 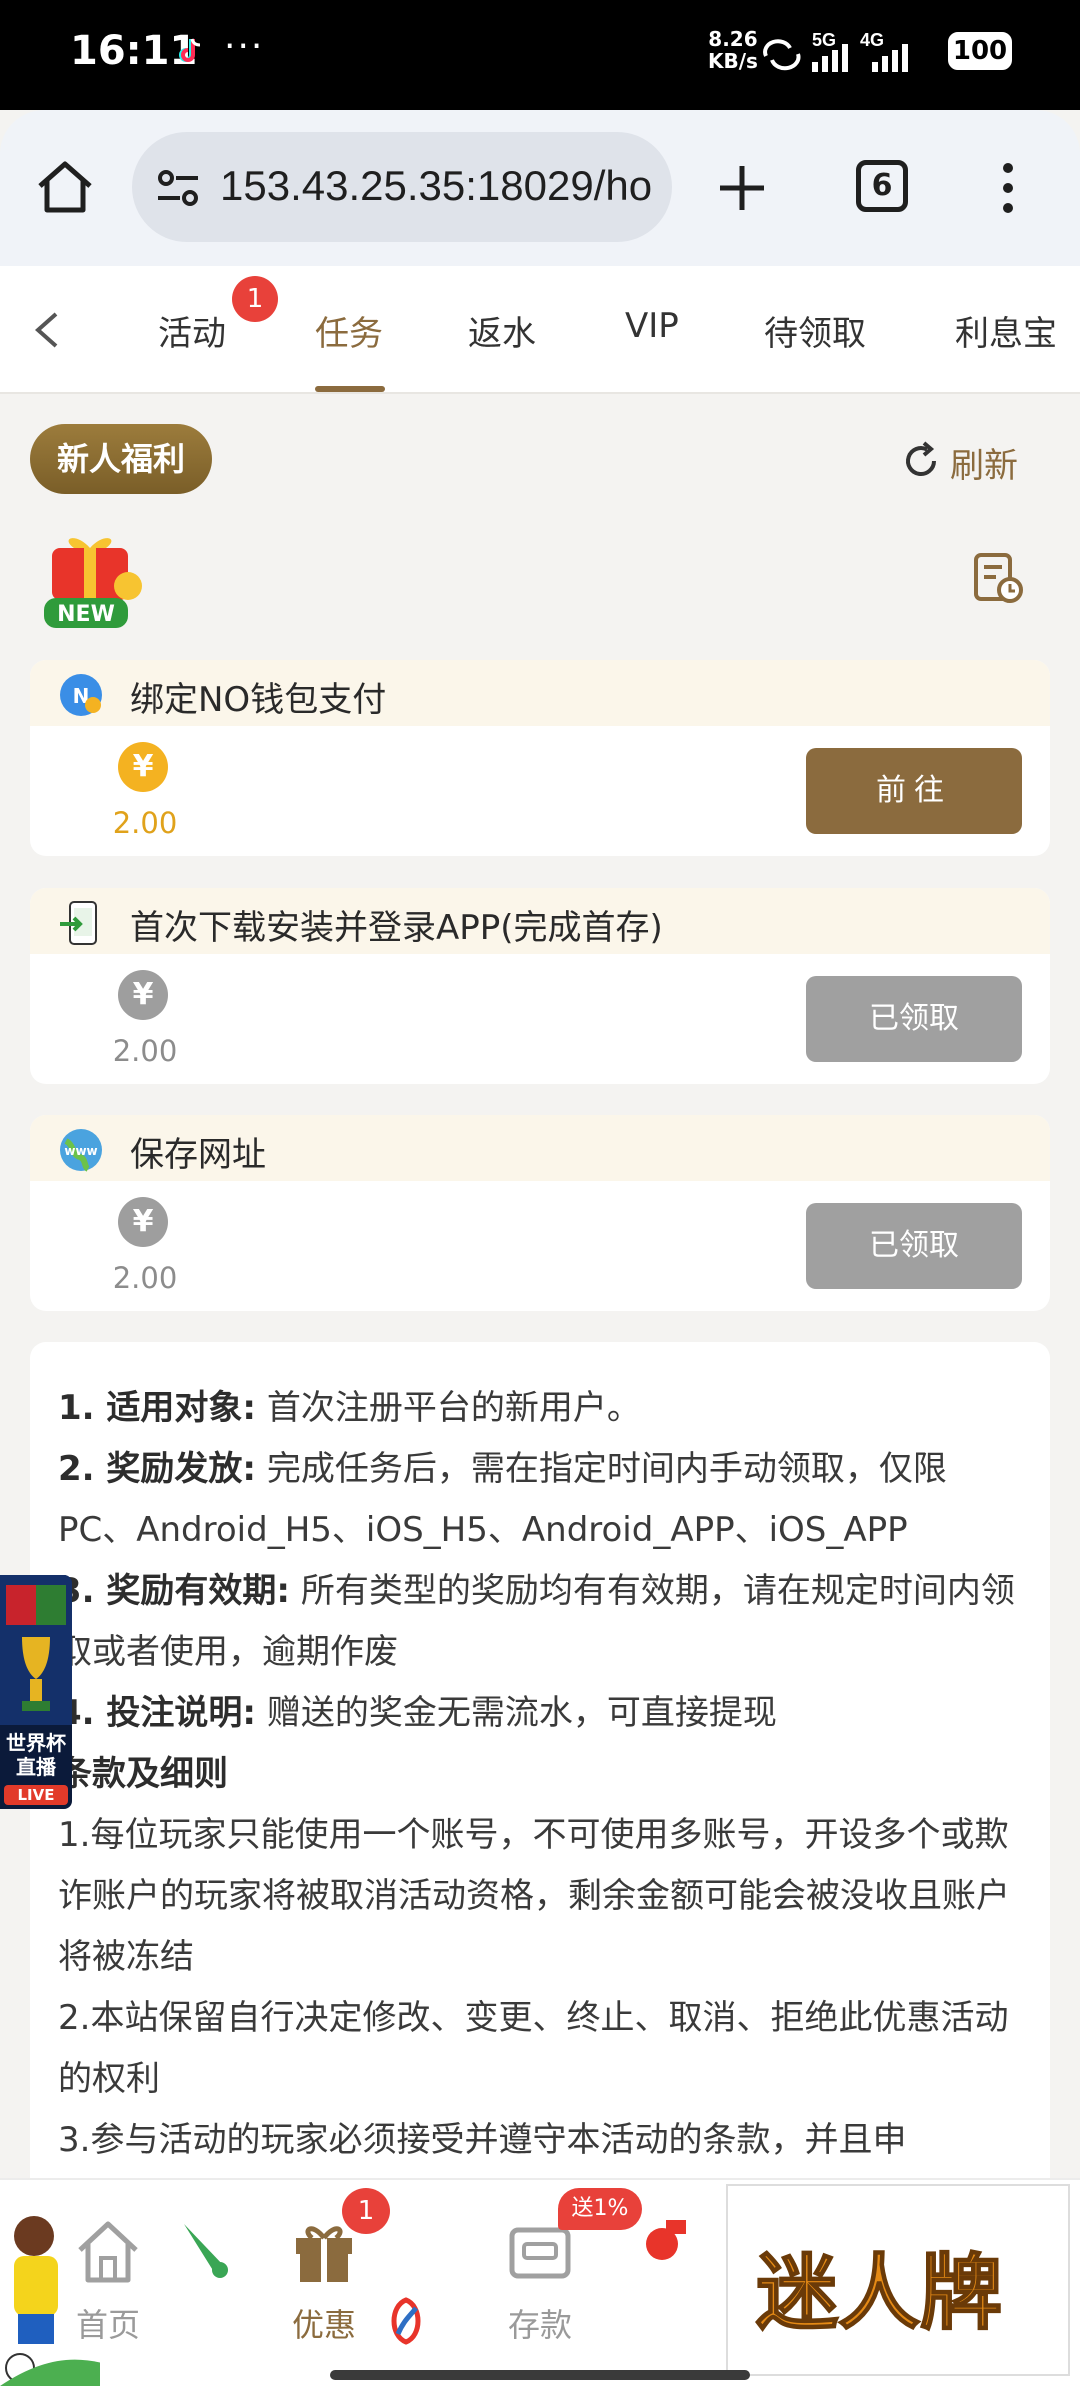 What do you see at coordinates (121, 459) in the screenshot?
I see `newcomer-welfare-label: 新人福利` at bounding box center [121, 459].